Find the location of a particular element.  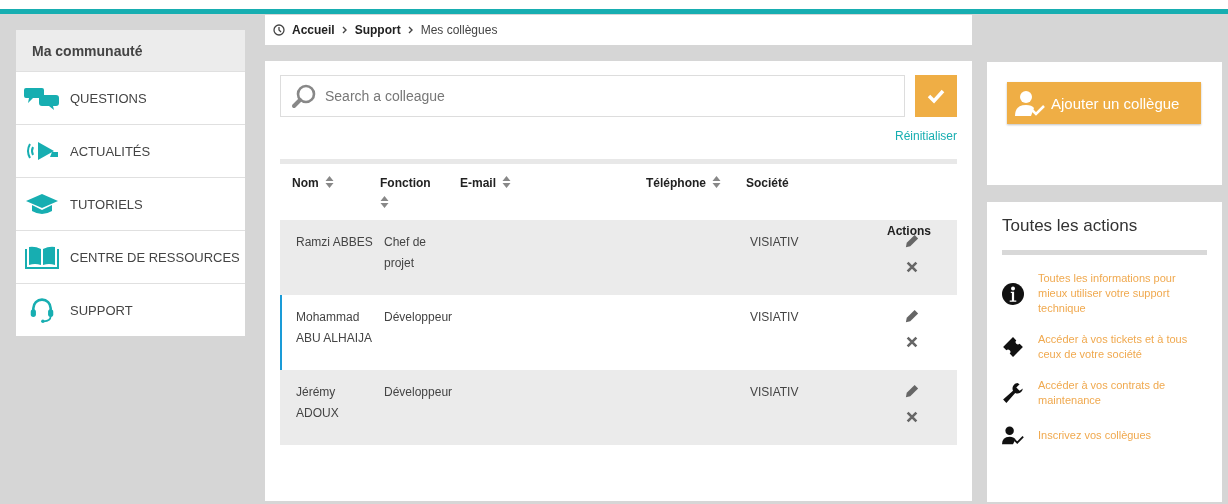

breadcrumb-link: Mes collègues is located at coordinates (459, 30).